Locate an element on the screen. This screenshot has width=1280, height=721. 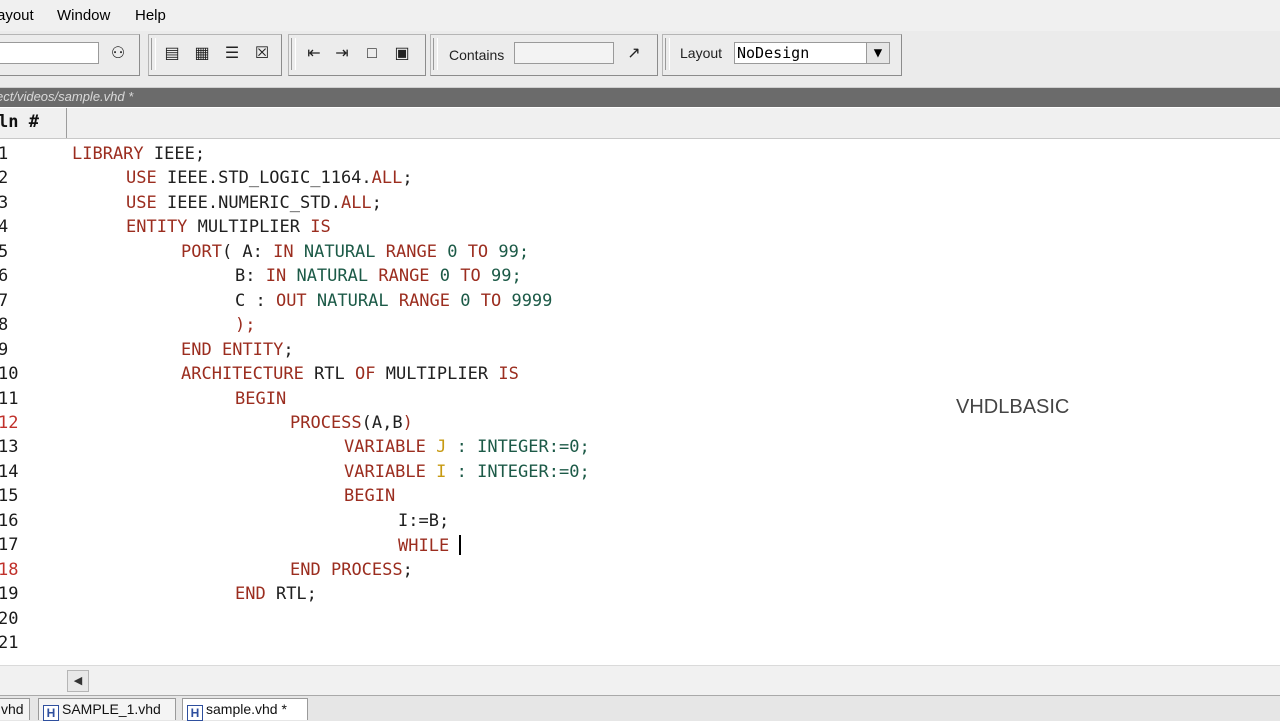
code-text: END ENTITY; is located at coordinates (237, 350).